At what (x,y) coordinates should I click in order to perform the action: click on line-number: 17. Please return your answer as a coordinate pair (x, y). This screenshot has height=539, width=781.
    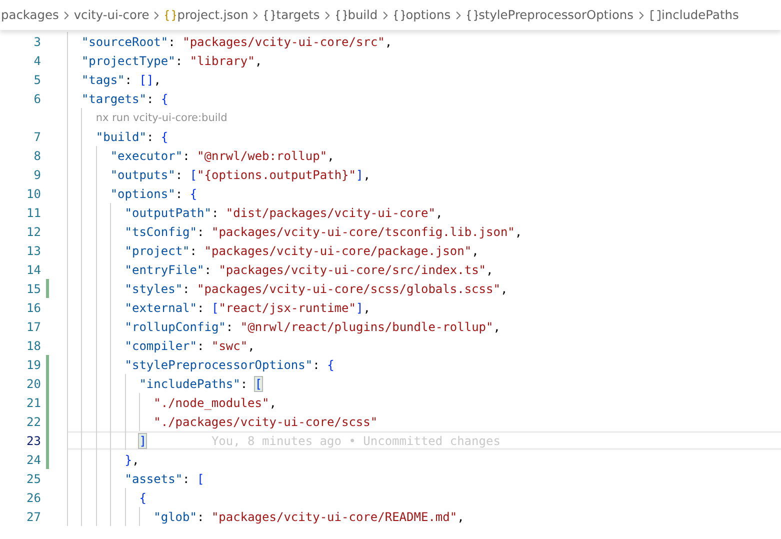
    Looking at the image, I should click on (33, 327).